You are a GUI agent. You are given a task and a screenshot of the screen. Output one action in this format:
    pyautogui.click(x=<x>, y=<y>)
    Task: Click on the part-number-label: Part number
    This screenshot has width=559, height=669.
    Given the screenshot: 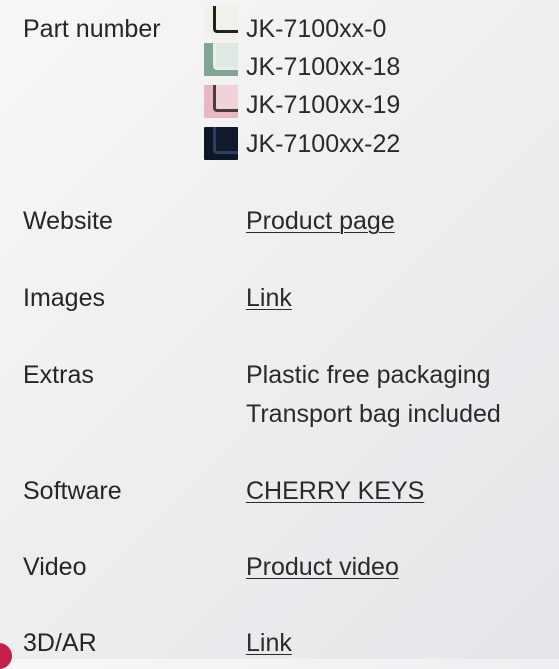 What is the action you would take?
    pyautogui.click(x=92, y=29)
    